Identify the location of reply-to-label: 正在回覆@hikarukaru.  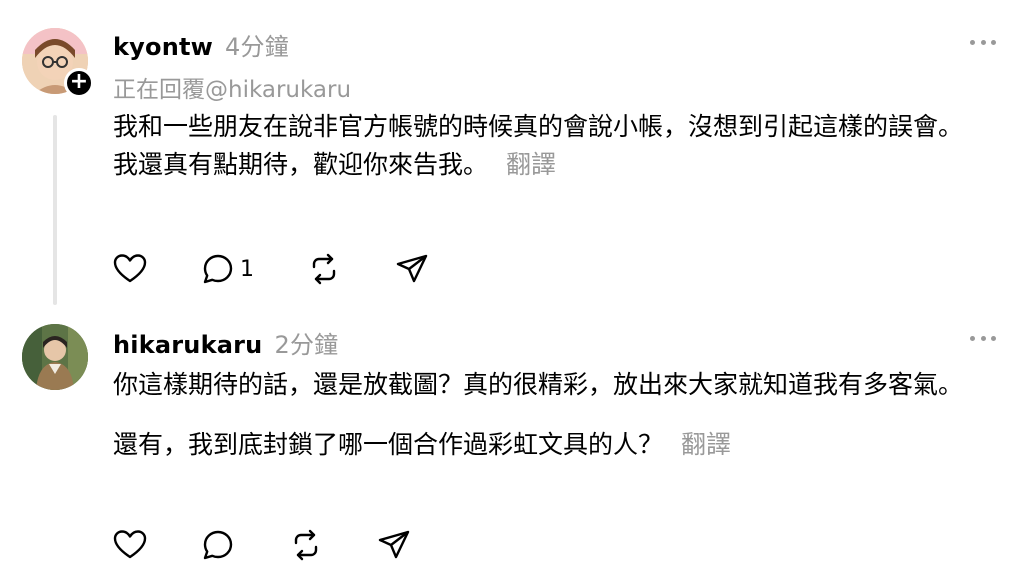
(232, 90).